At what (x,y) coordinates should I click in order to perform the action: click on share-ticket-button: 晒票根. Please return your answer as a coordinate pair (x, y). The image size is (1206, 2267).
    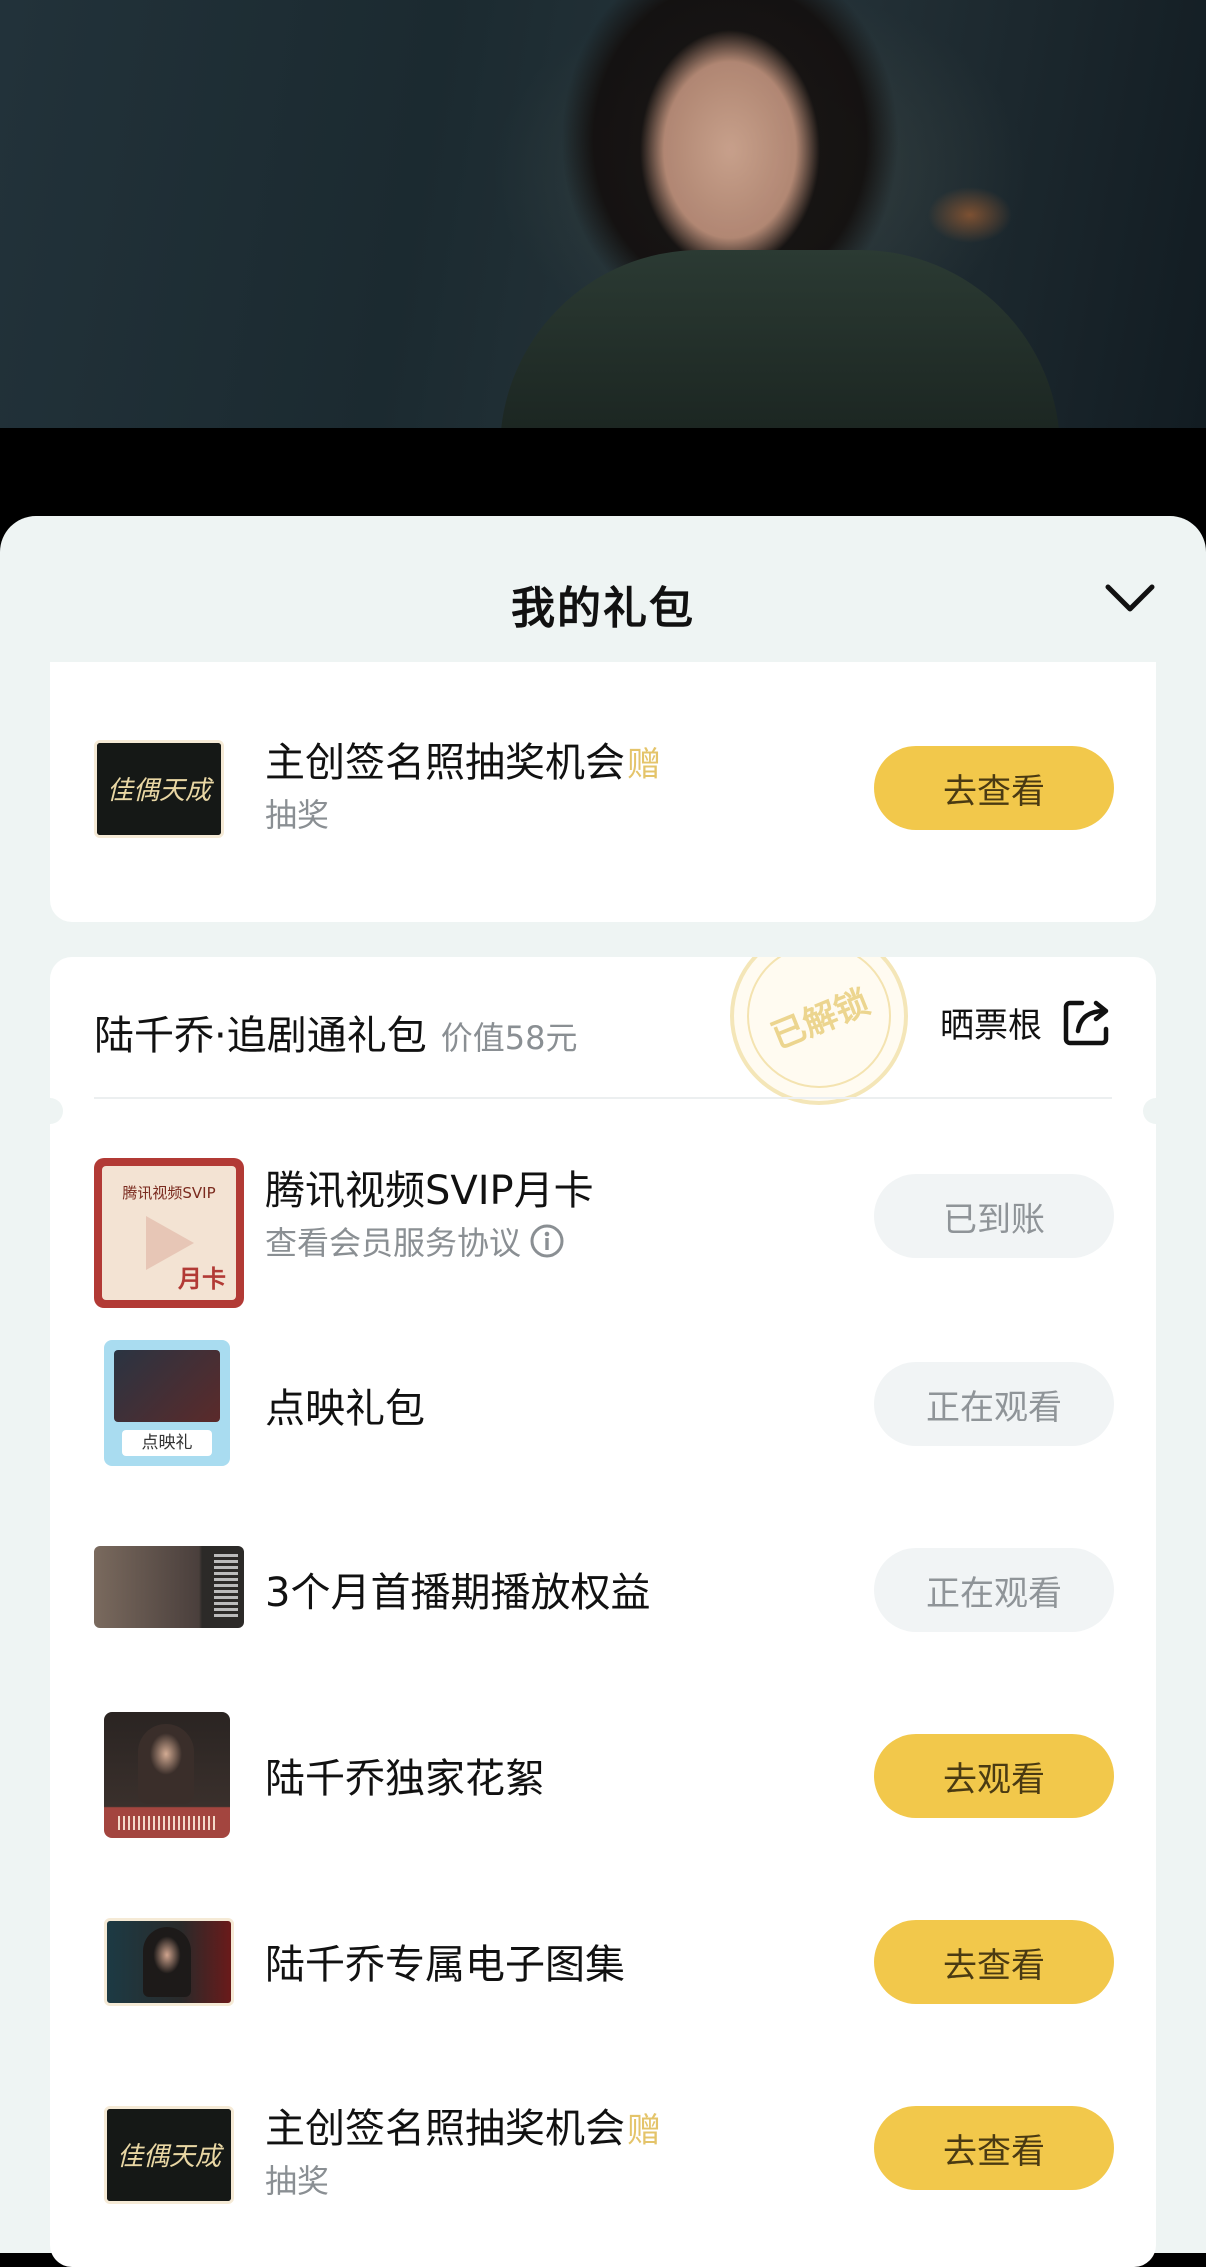
    Looking at the image, I should click on (1027, 1022).